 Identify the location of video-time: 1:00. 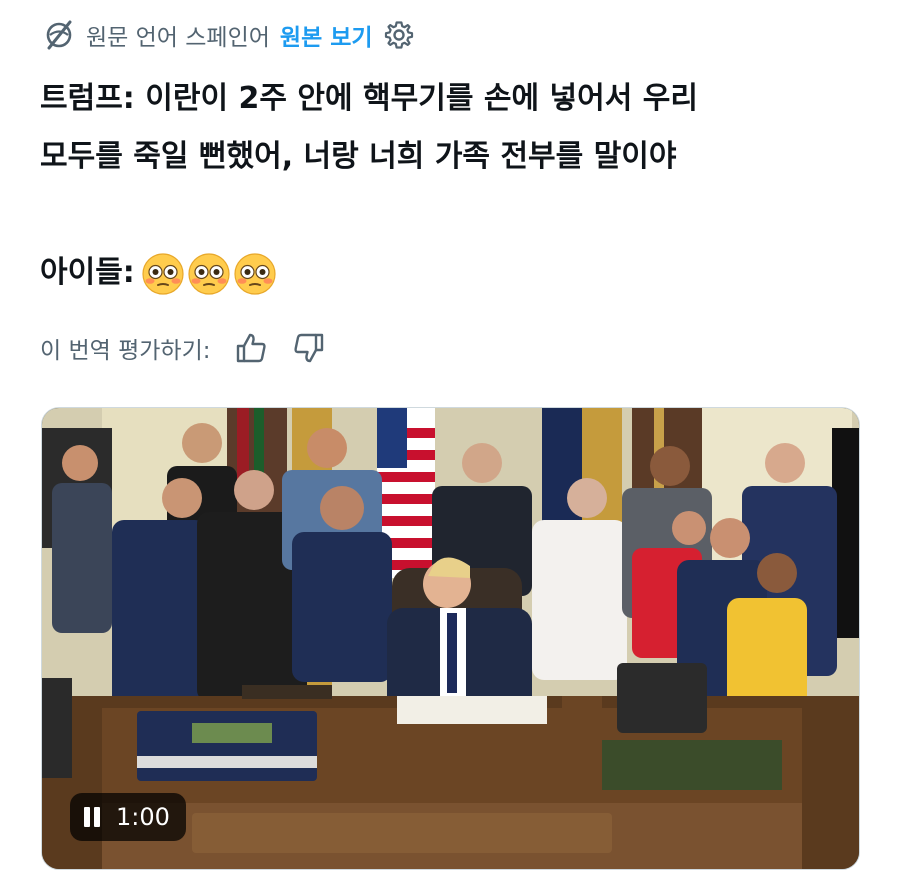
(143, 817).